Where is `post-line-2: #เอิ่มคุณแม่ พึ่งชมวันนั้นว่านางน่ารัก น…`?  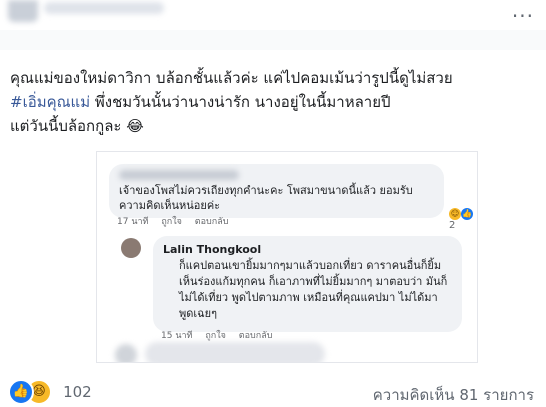
post-line-2: #เอิ่มคุณแม่ พึ่งชมวันนั้นว่านางน่ารัก น… is located at coordinates (272, 102).